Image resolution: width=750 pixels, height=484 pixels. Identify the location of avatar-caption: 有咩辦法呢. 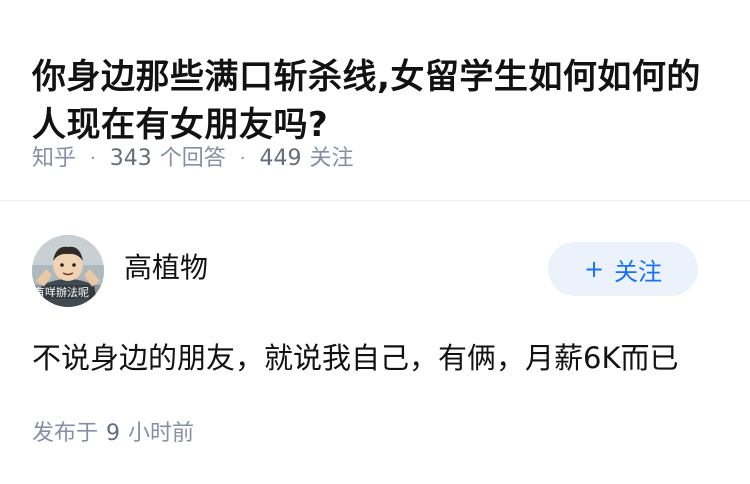
(61, 292).